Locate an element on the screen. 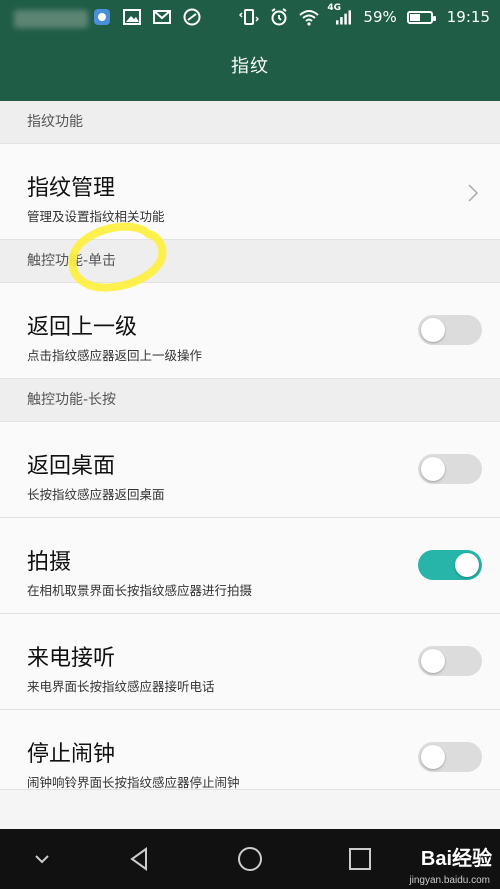 The width and height of the screenshot is (500, 889). baidu-watermark-url: jingyan.baidu.com is located at coordinates (449, 880).